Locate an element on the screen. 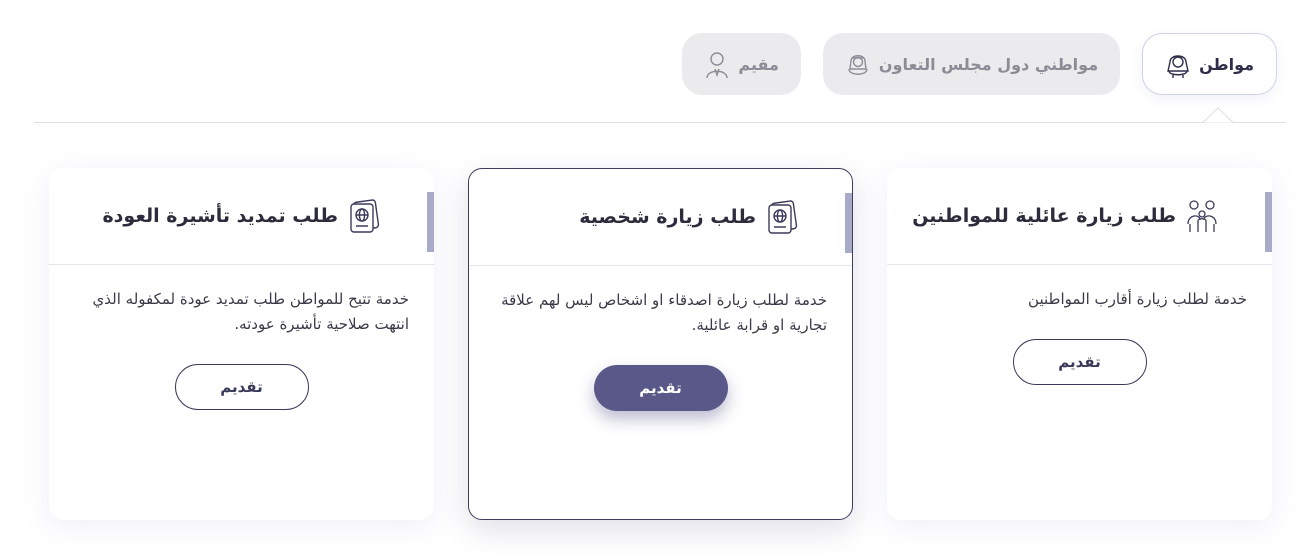 This screenshot has width=1297, height=557. card-title: طلب زيارة شخصية is located at coordinates (689, 217).